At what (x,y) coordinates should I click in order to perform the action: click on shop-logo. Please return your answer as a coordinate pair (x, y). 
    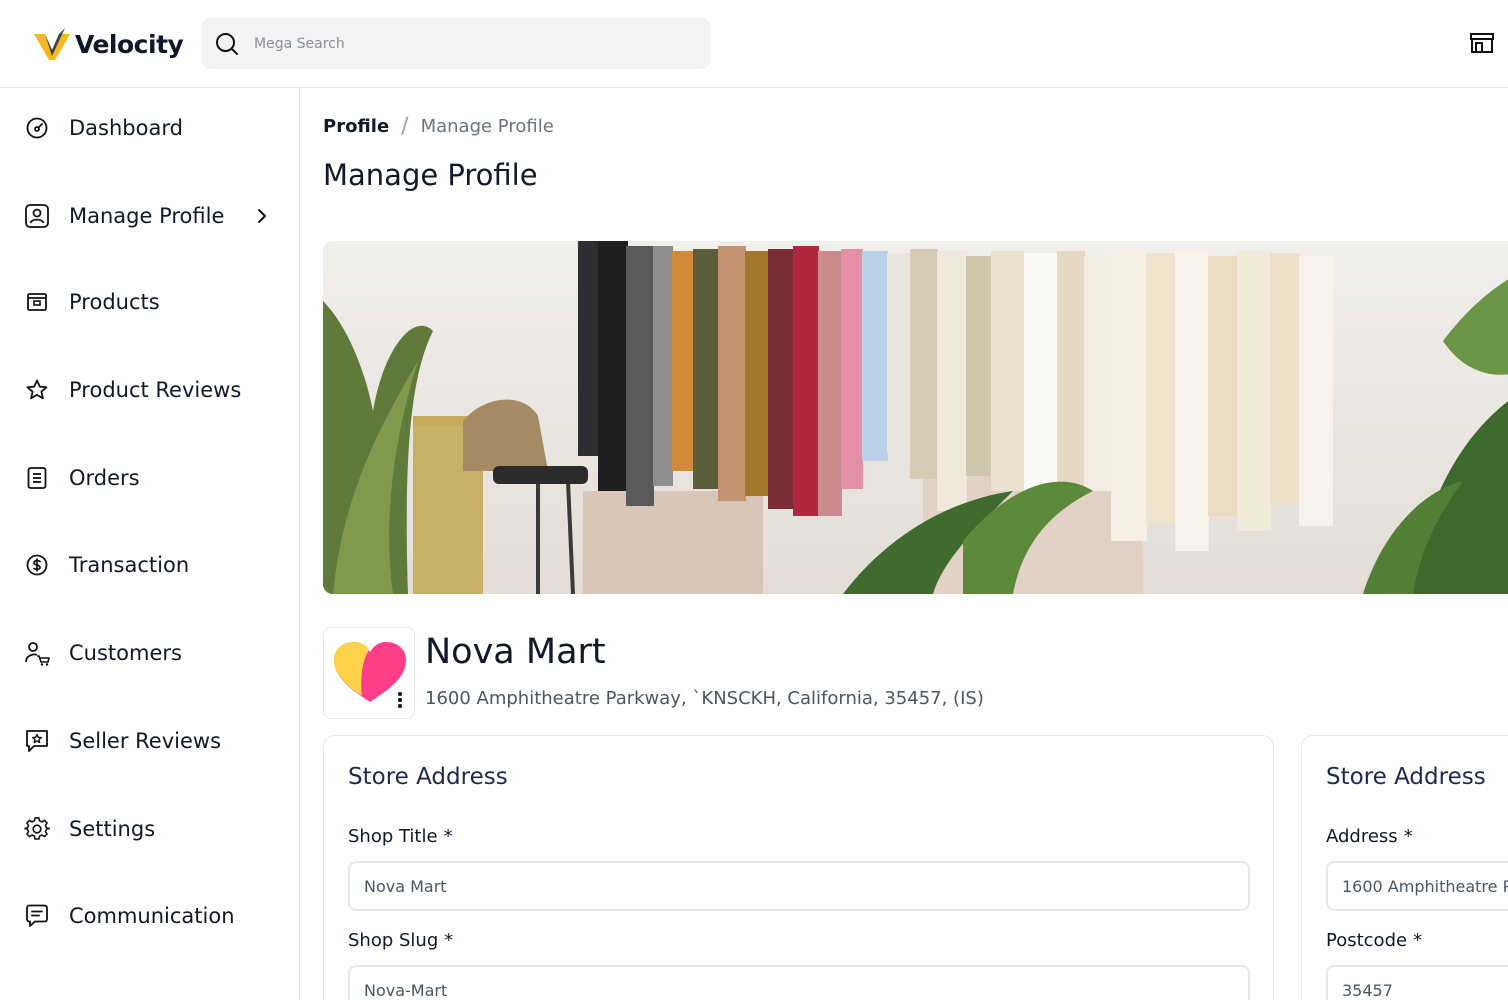
    Looking at the image, I should click on (369, 673).